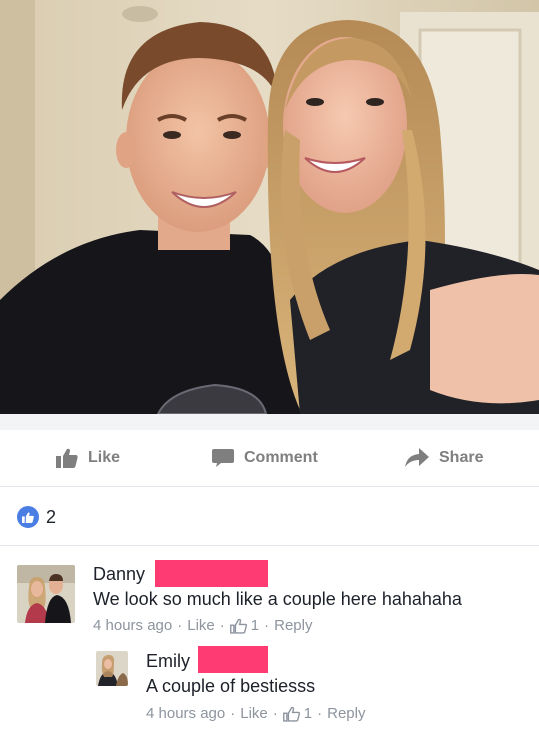  I want to click on photo-divider, so click(269, 422).